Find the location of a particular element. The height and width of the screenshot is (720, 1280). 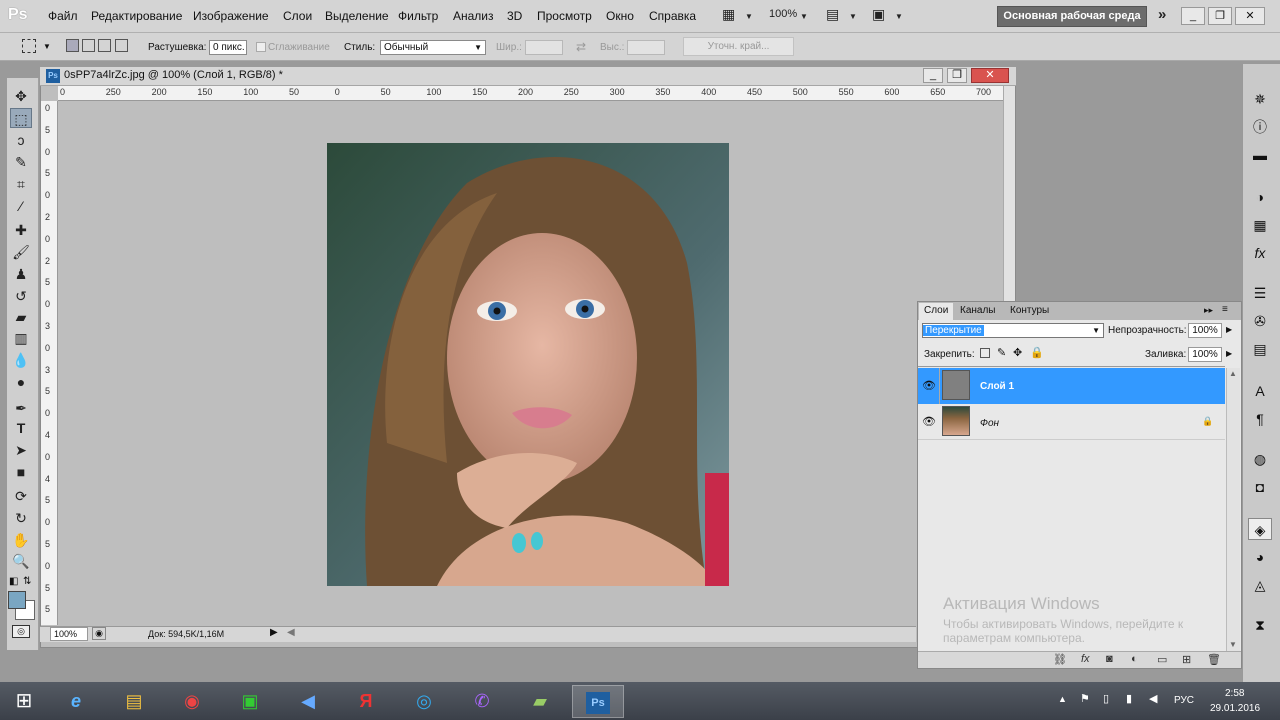

brush-tool-icon: 🖌 is located at coordinates (21, 252).